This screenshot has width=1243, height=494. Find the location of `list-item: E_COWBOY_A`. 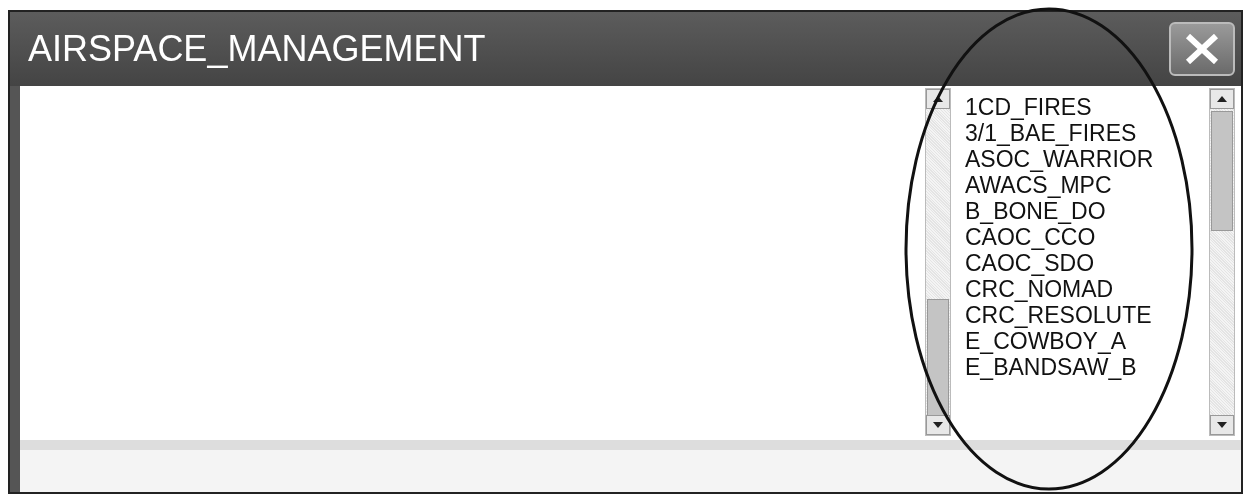

list-item: E_COWBOY_A is located at coordinates (1087, 341).